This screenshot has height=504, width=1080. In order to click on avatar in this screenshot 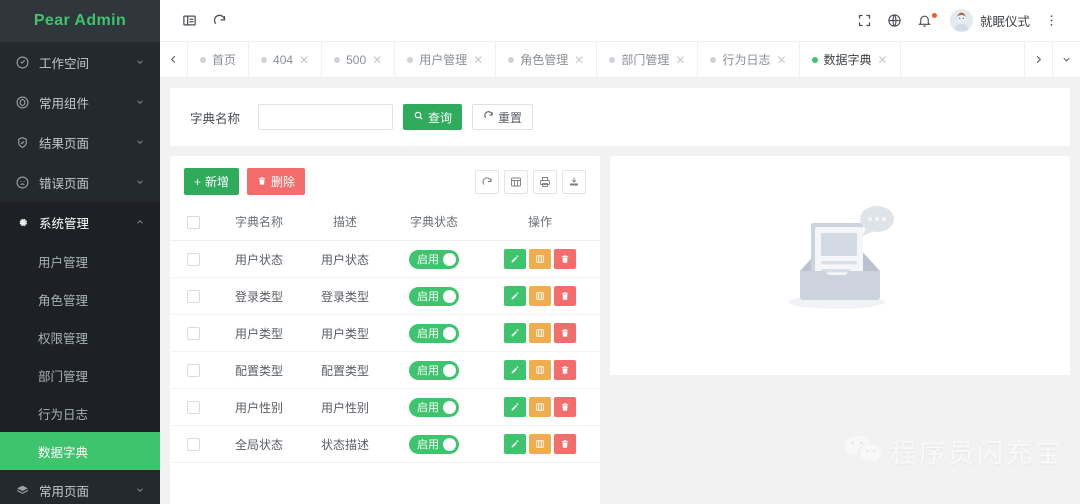, I will do `click(961, 20)`.